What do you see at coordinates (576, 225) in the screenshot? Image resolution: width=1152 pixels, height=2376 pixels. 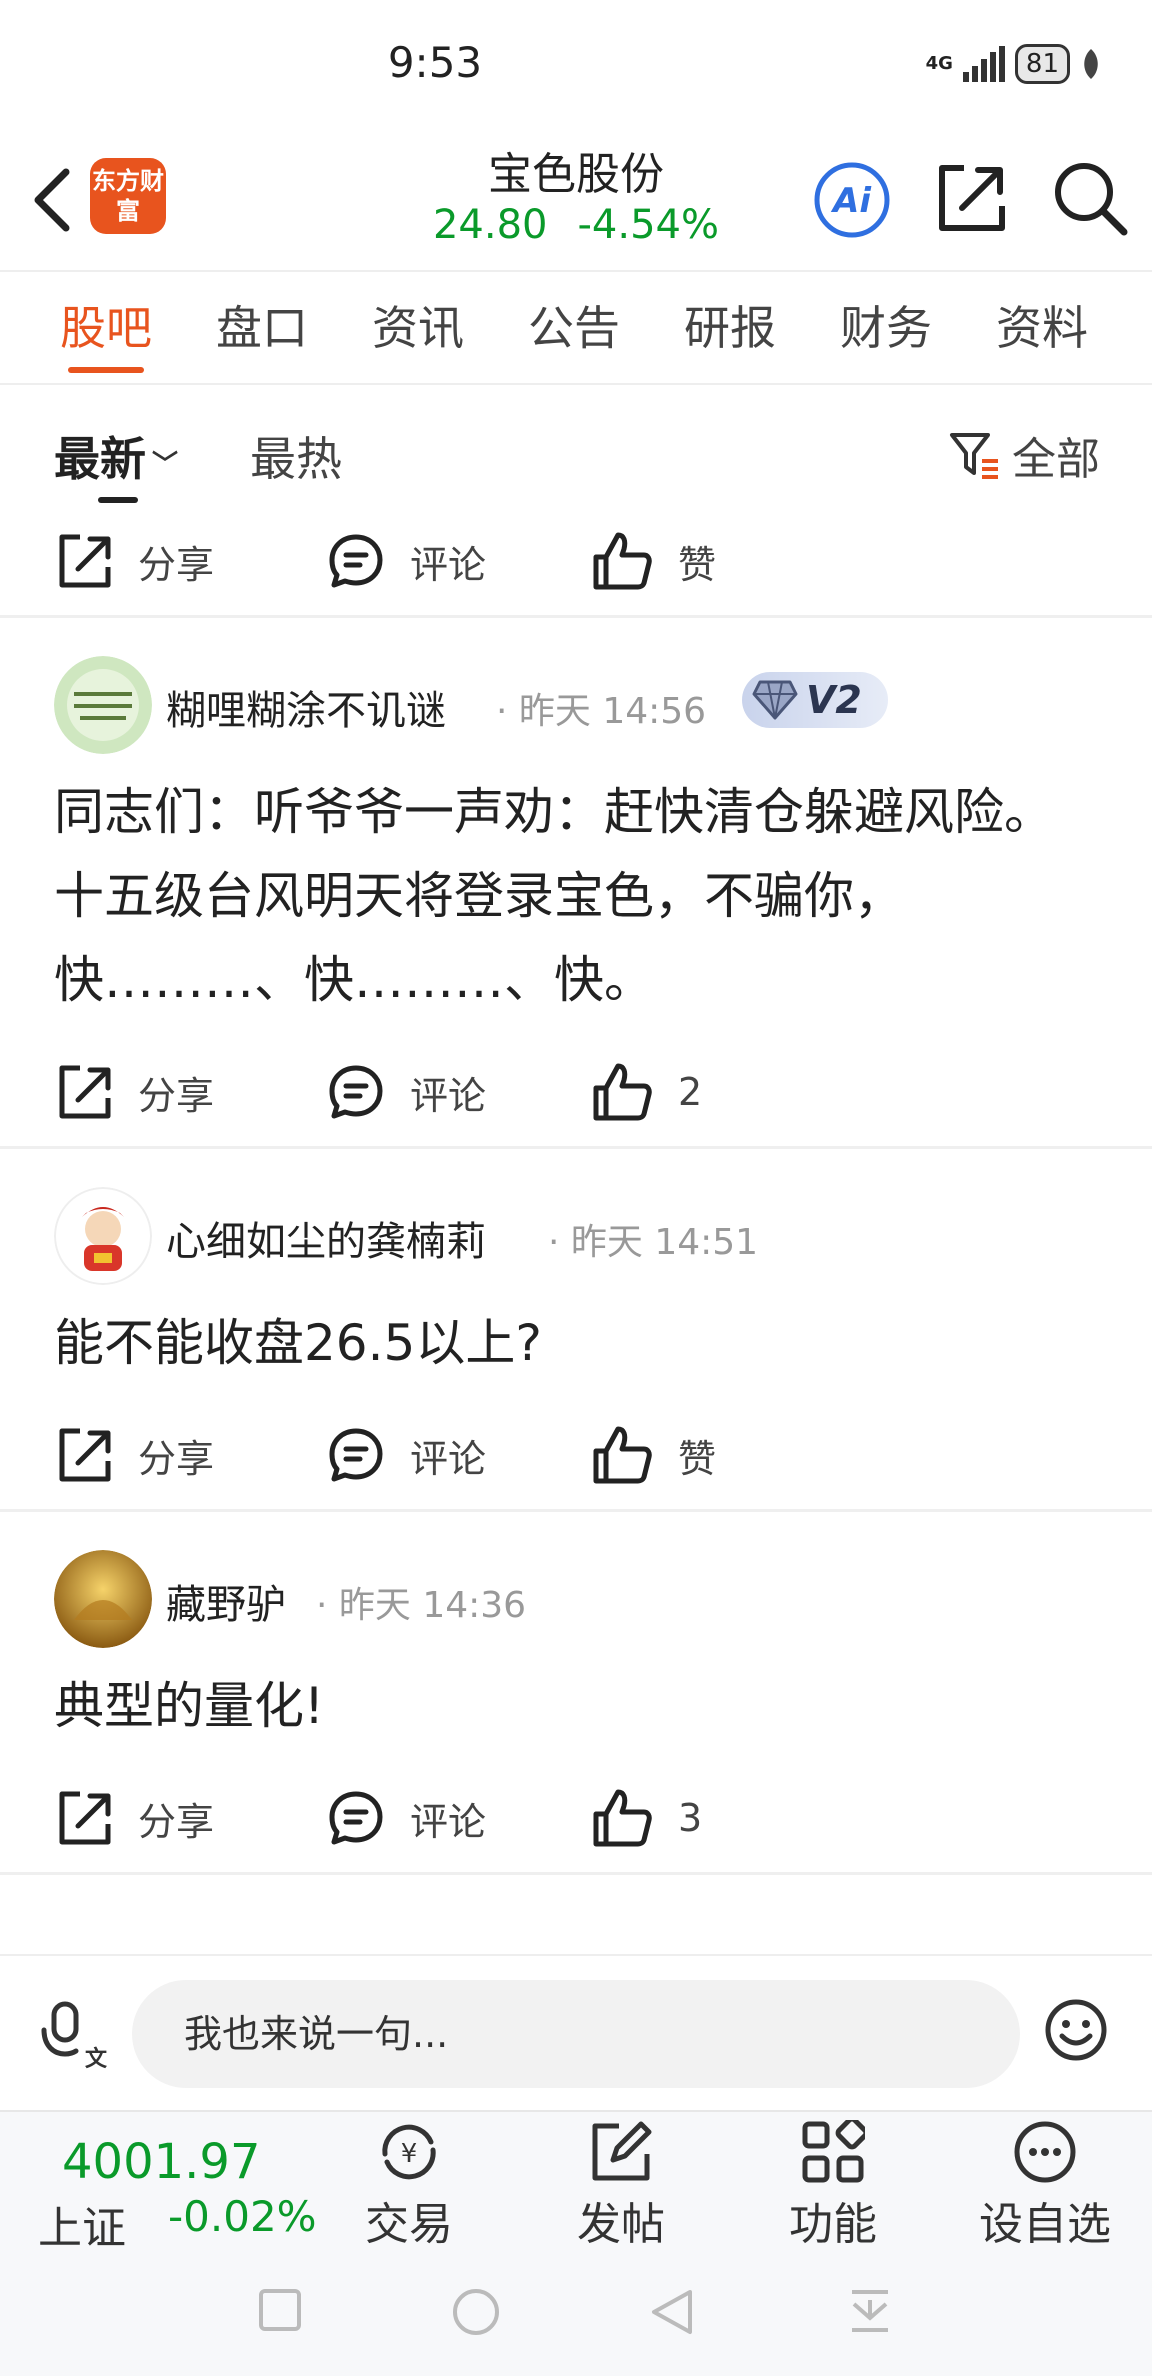 I see `stock-quote: 24.80 -4.54%` at bounding box center [576, 225].